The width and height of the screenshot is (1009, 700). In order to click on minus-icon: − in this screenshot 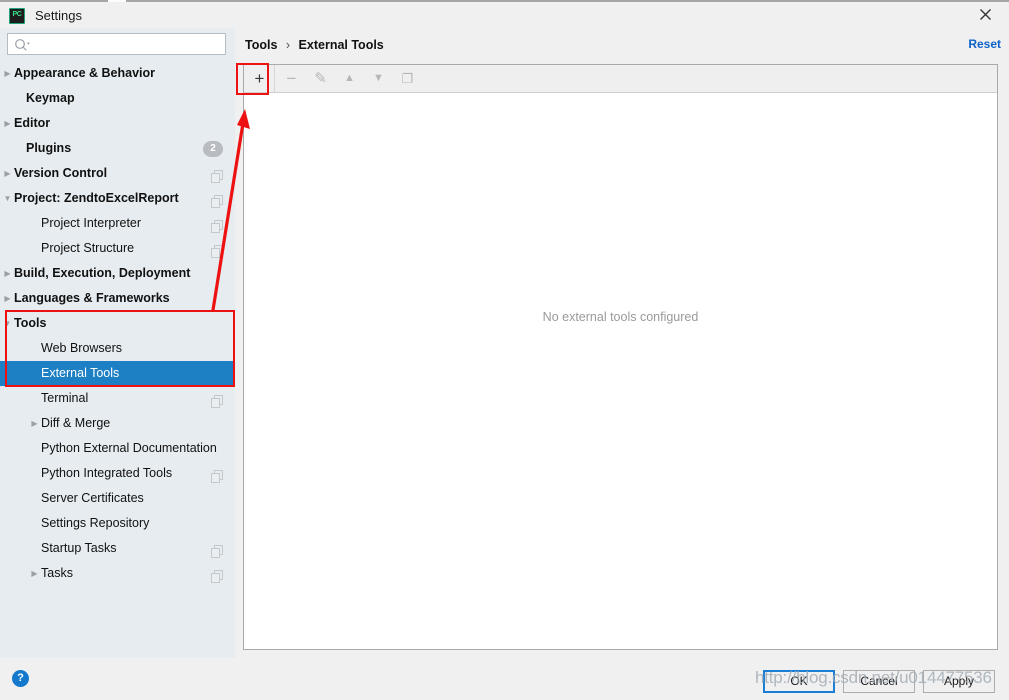, I will do `click(291, 78)`.